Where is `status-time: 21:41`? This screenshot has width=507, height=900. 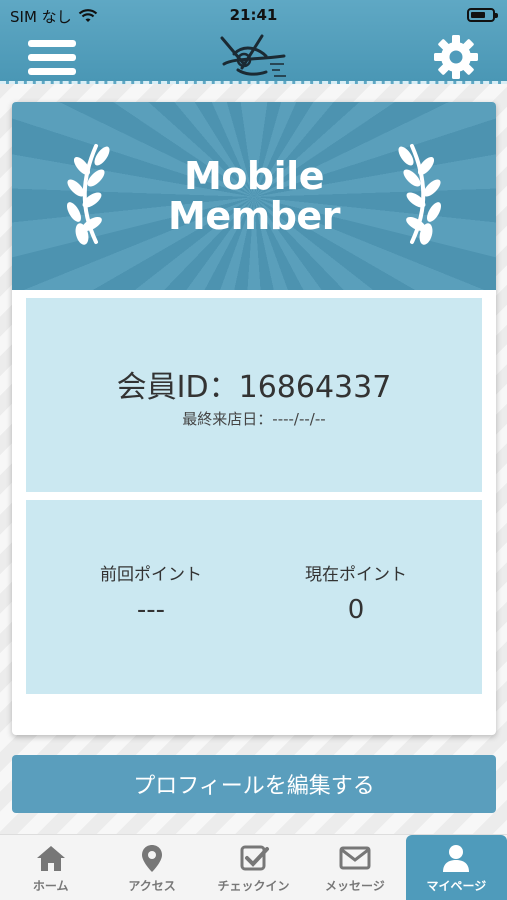
status-time: 21:41 is located at coordinates (253, 15).